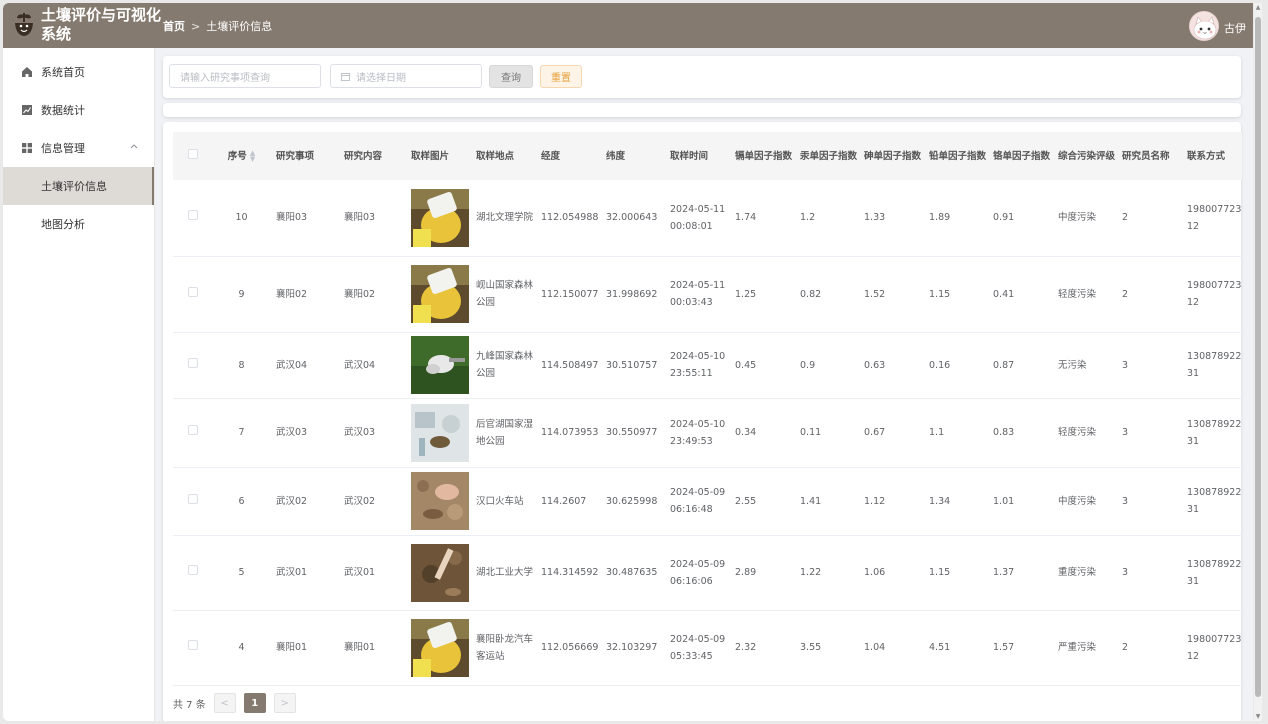 The width and height of the screenshot is (1268, 724). Describe the element at coordinates (826, 648) in the screenshot. I see `cell-hg: 3.55` at that location.